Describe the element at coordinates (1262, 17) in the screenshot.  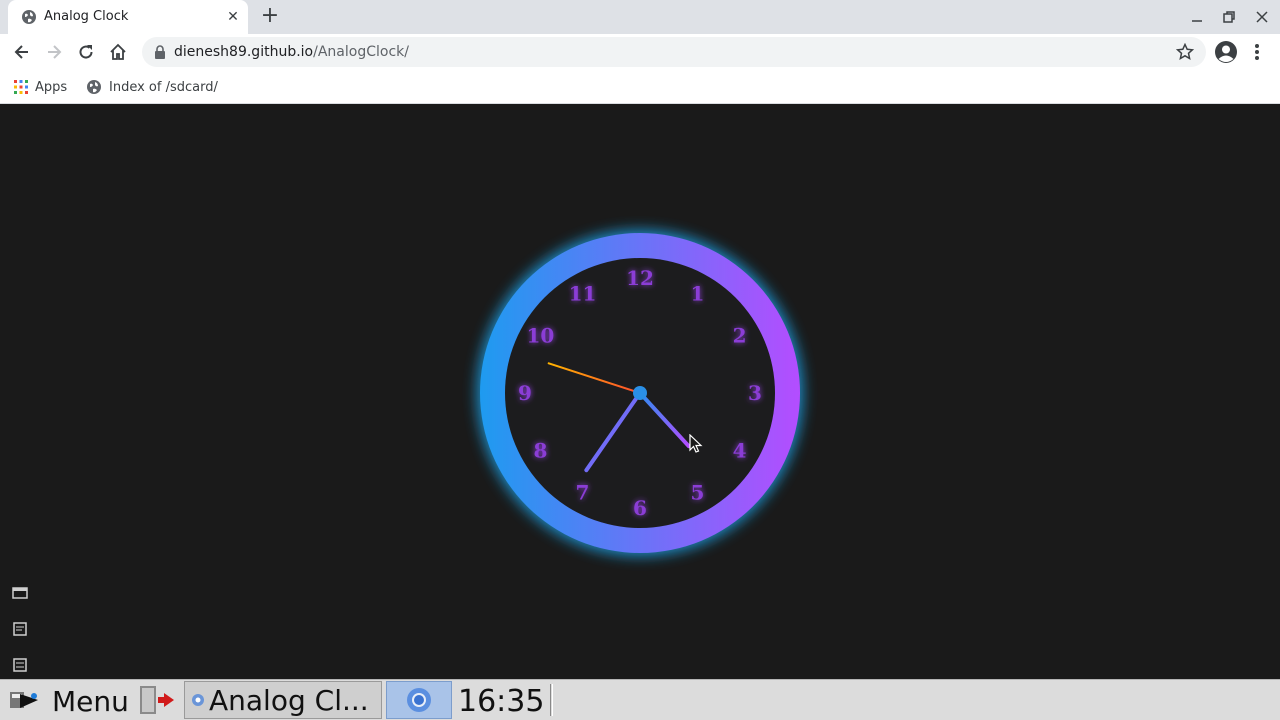
I see `close-window-icon` at that location.